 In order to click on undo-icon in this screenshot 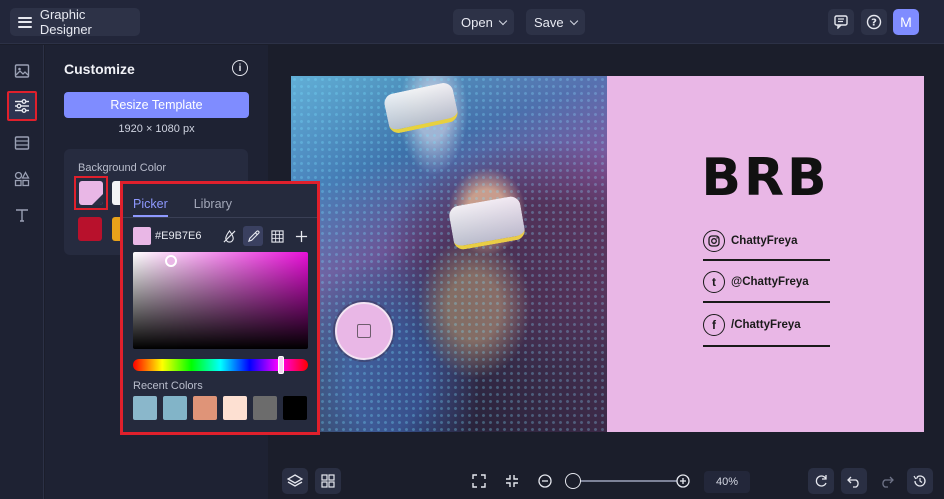, I will do `click(853, 482)`.